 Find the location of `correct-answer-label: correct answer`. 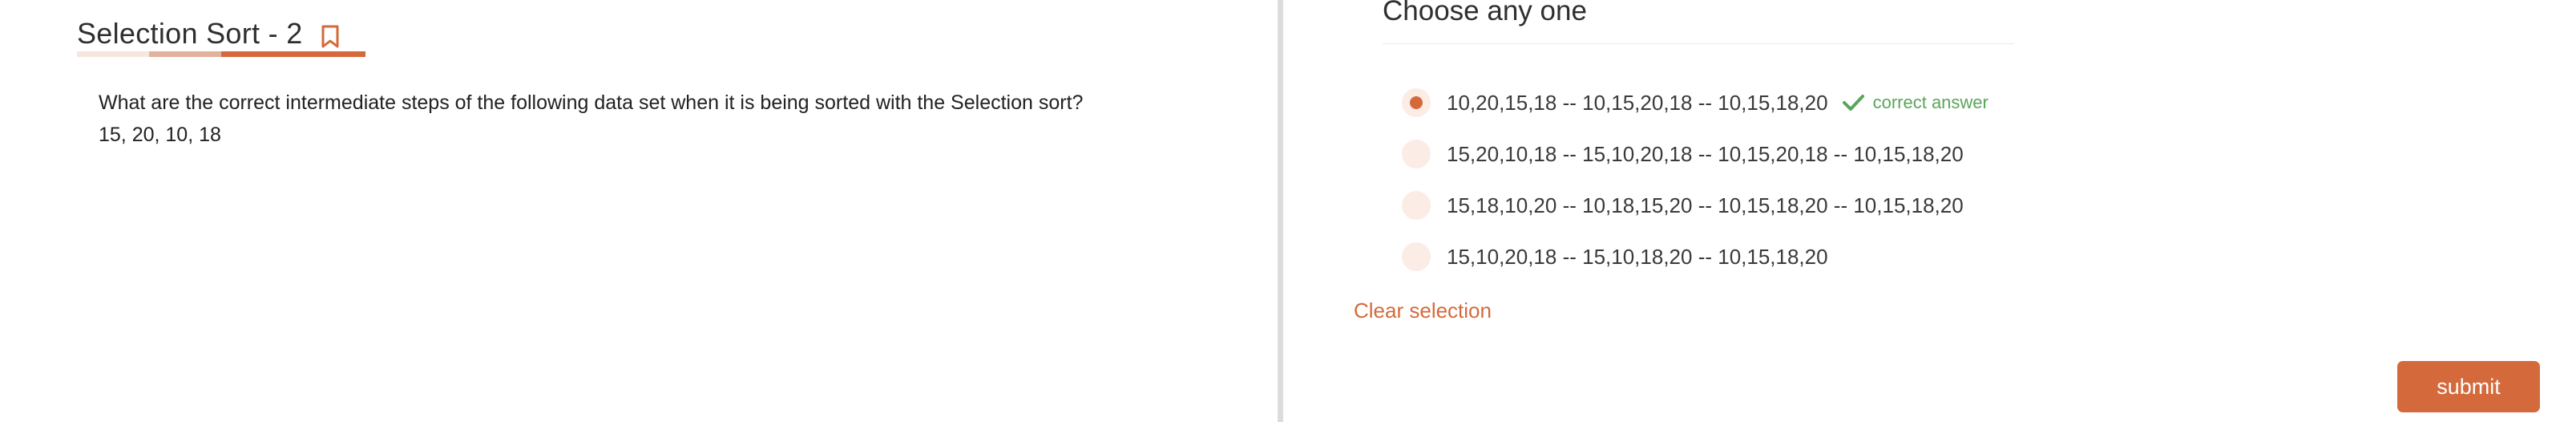

correct-answer-label: correct answer is located at coordinates (1931, 102).